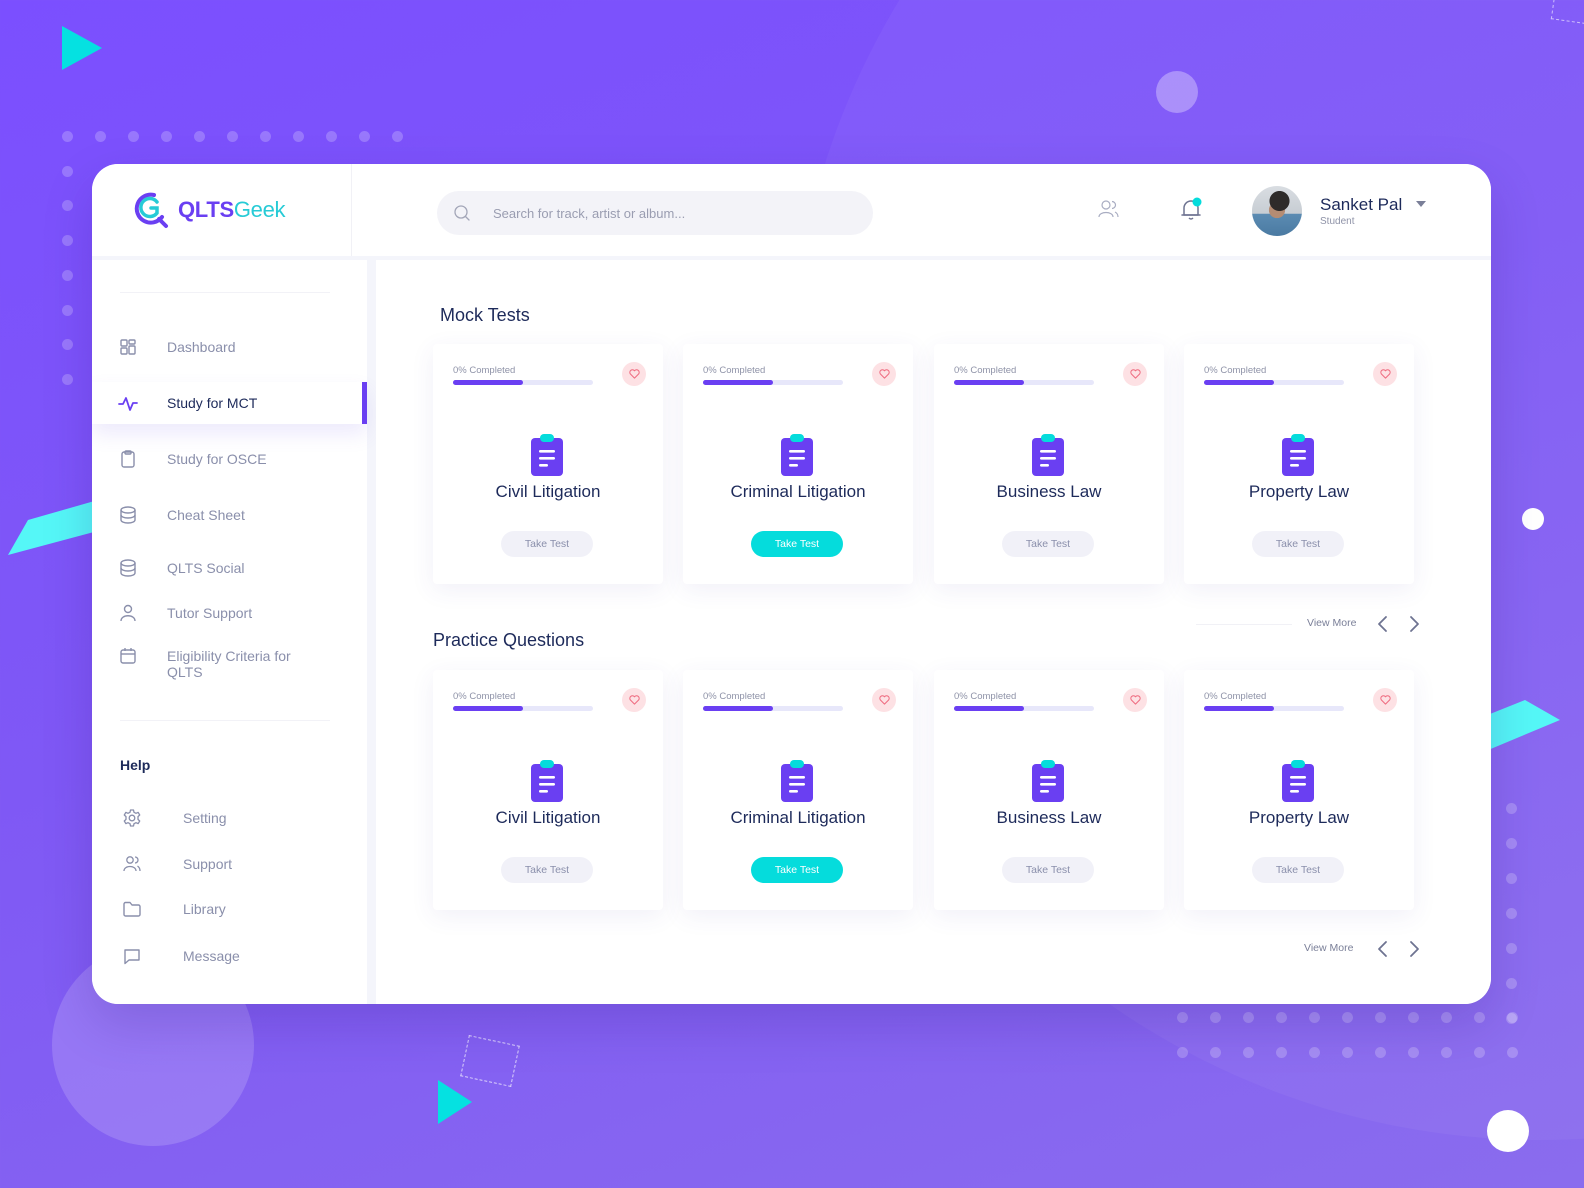  I want to click on search-input, so click(663, 213).